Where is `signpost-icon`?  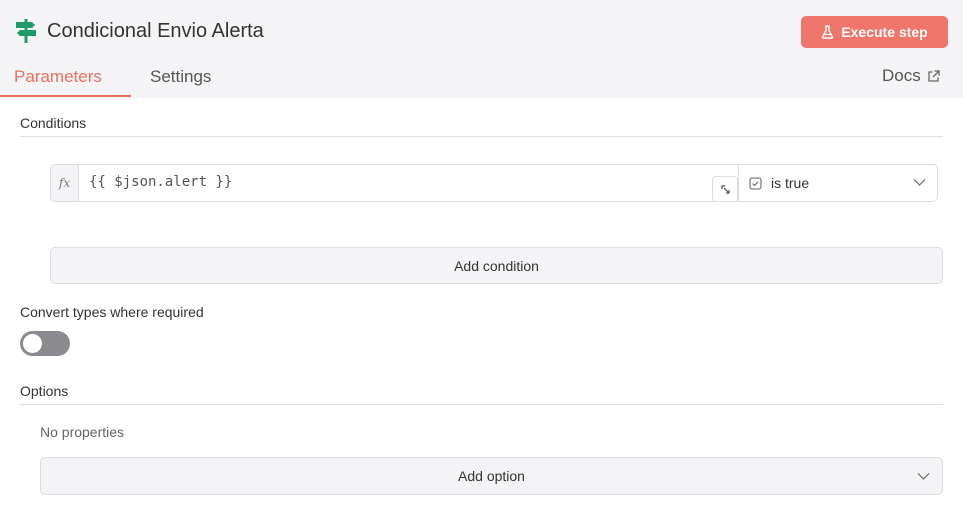 signpost-icon is located at coordinates (26, 31).